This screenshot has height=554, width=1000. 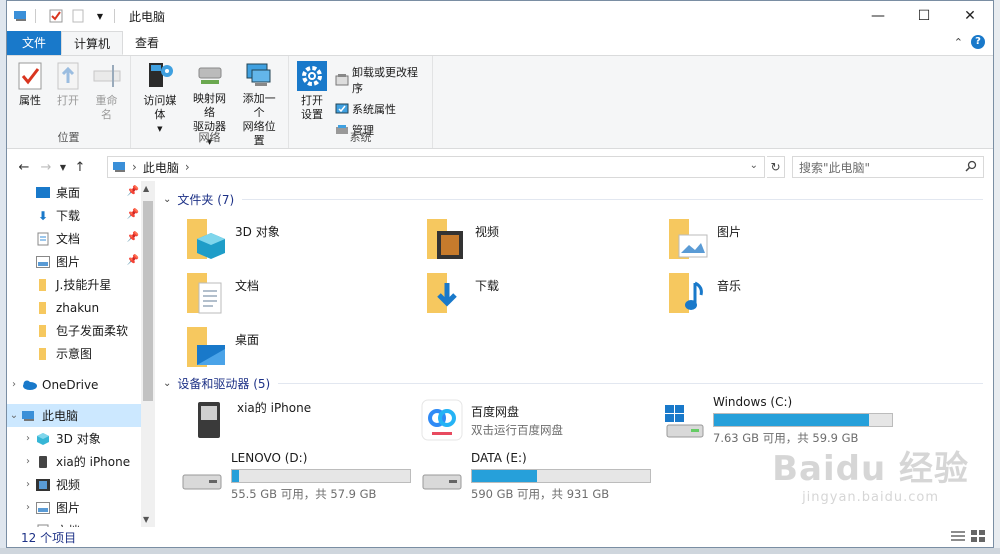 I want to click on scroll-down-icon: ▼, so click(x=146, y=519).